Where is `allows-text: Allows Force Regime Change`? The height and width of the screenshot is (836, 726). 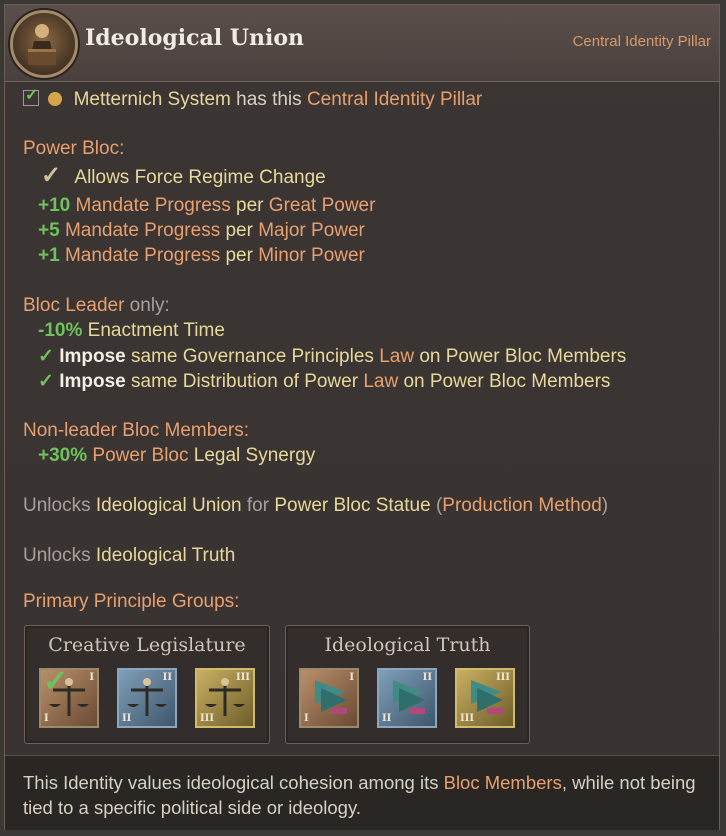
allows-text: Allows Force Regime Change is located at coordinates (200, 177).